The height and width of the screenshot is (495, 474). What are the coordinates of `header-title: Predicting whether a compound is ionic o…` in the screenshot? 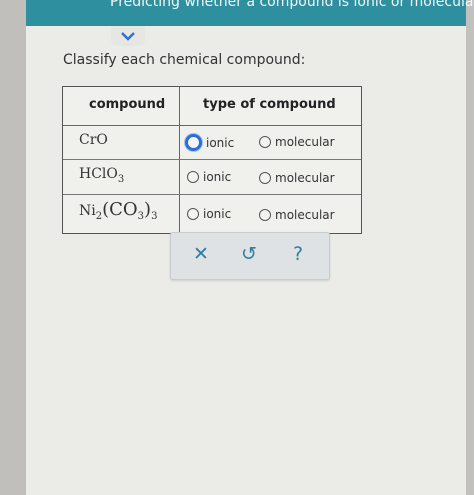 It's located at (292, 5).